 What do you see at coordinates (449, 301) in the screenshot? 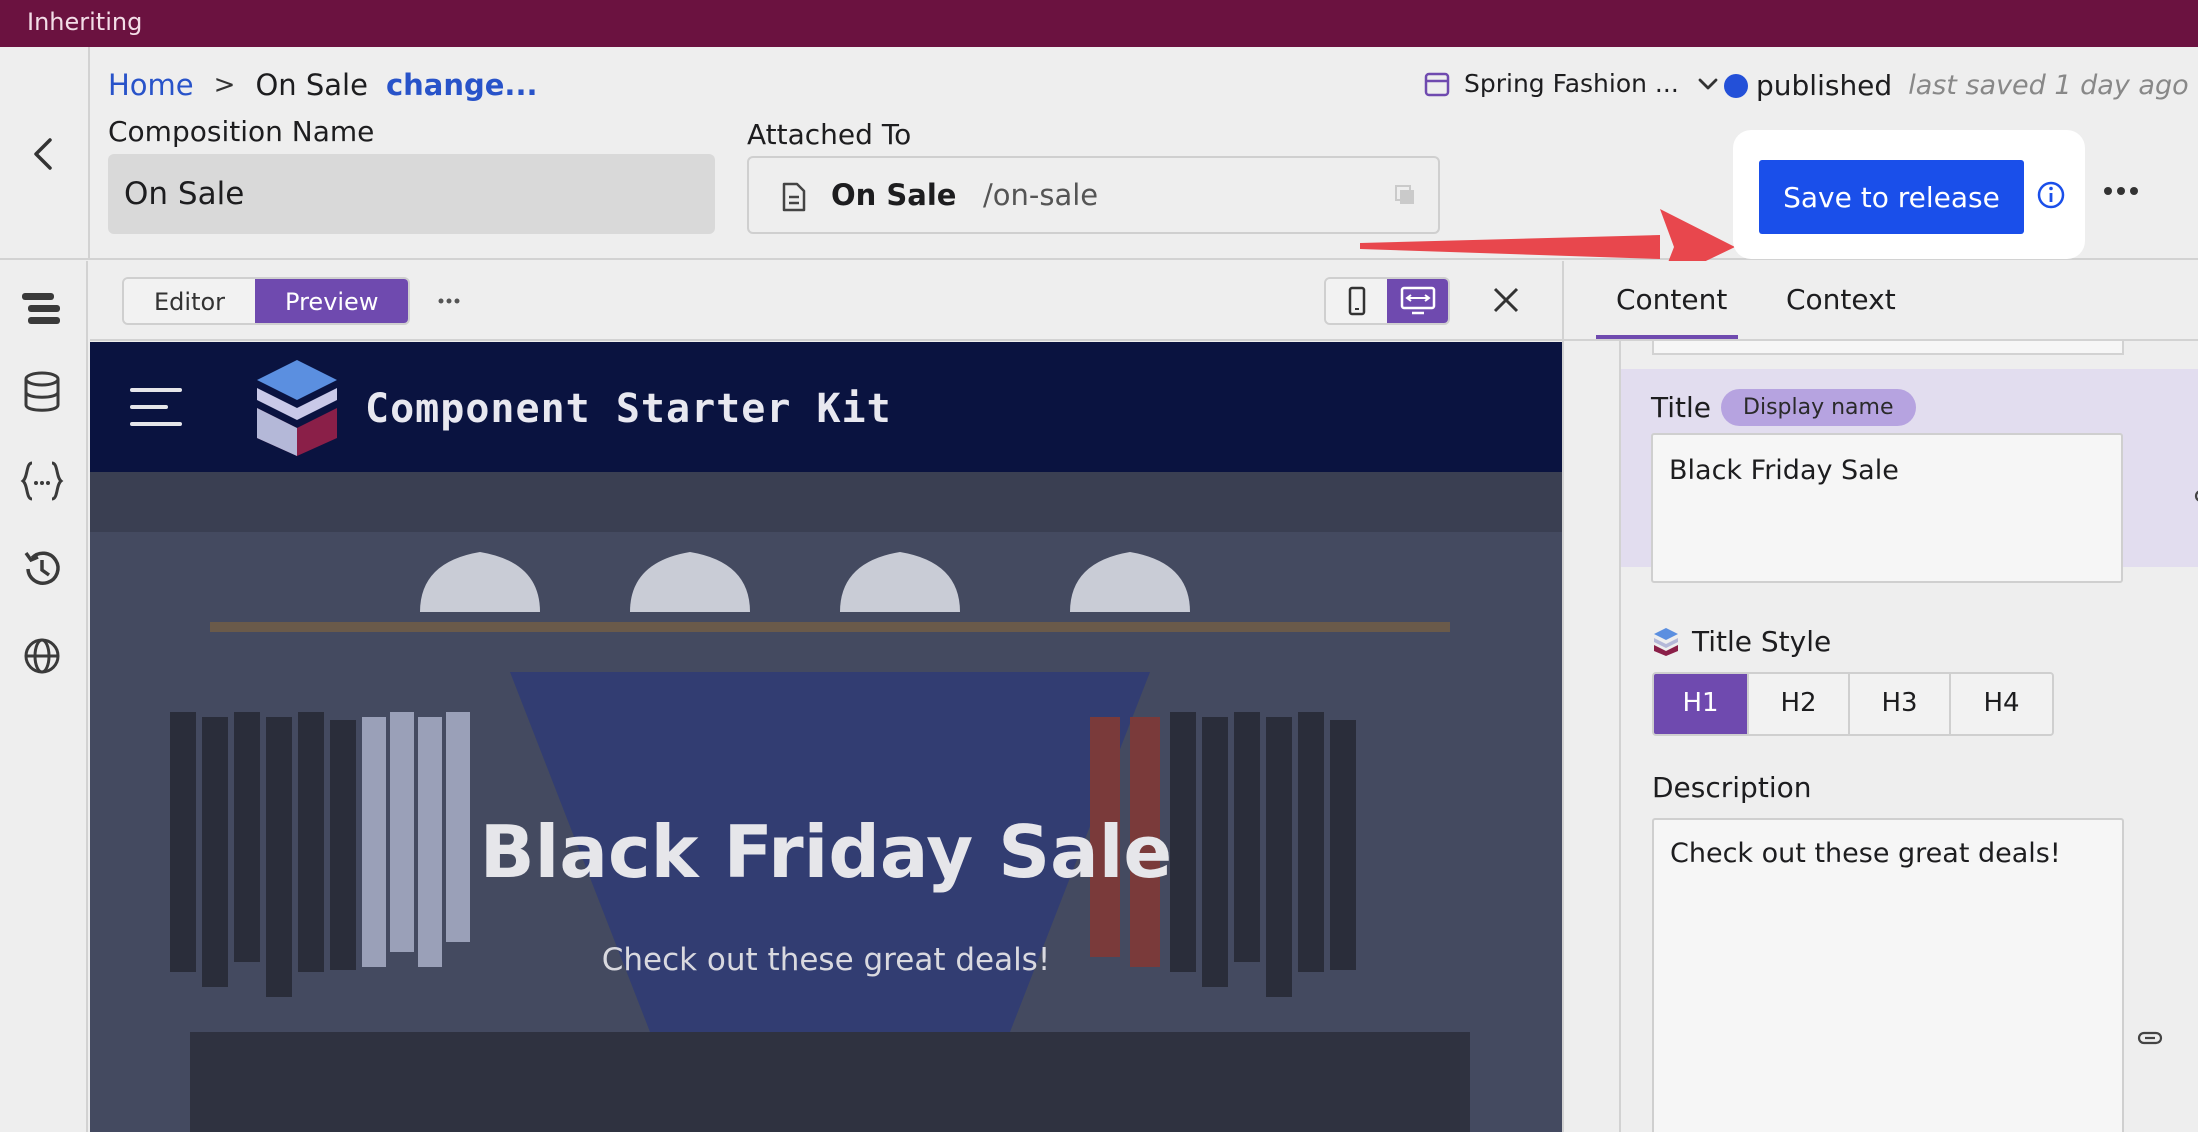
I see `toolbar-more-icon` at bounding box center [449, 301].